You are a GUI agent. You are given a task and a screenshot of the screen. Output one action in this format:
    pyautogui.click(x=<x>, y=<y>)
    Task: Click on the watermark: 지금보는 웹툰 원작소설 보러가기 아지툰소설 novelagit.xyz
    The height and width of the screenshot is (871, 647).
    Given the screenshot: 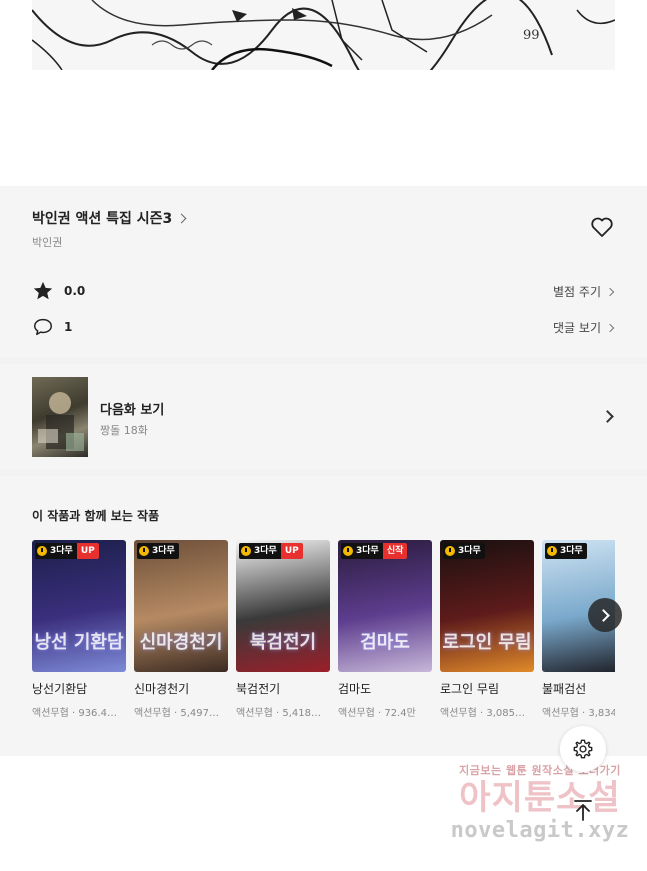 What is the action you would take?
    pyautogui.click(x=540, y=802)
    